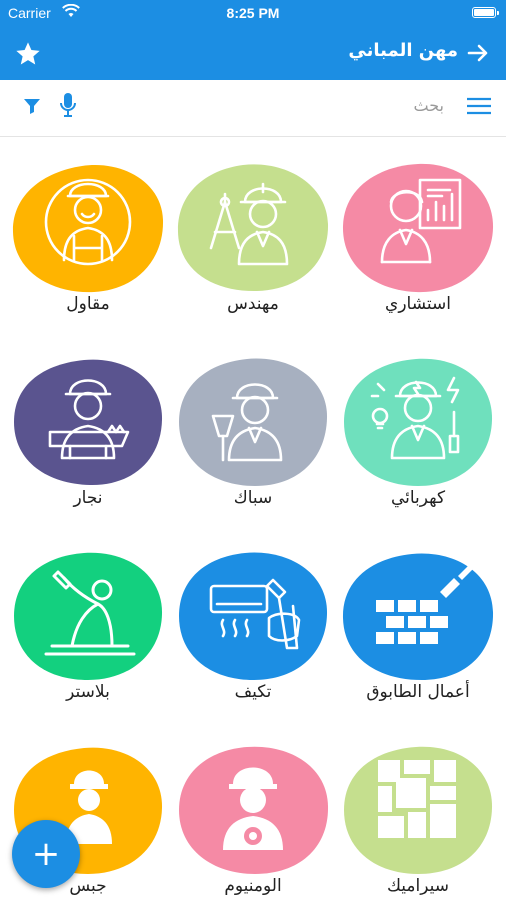  Describe the element at coordinates (253, 228) in the screenshot. I see `engineer-icon` at that location.